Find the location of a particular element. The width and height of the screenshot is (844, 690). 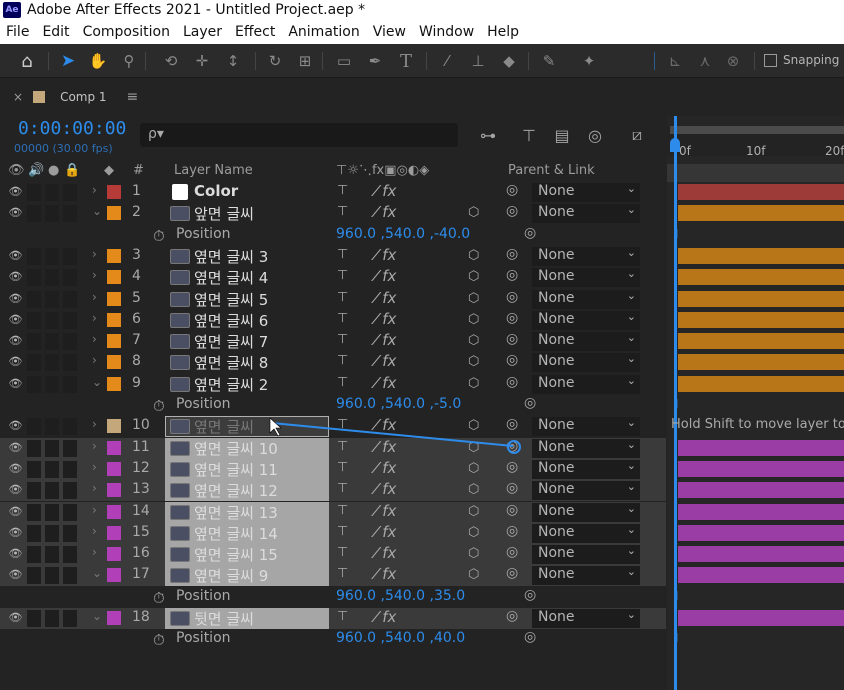

property-value: 960.0 ,540.0 ,-40.0 is located at coordinates (403, 234).